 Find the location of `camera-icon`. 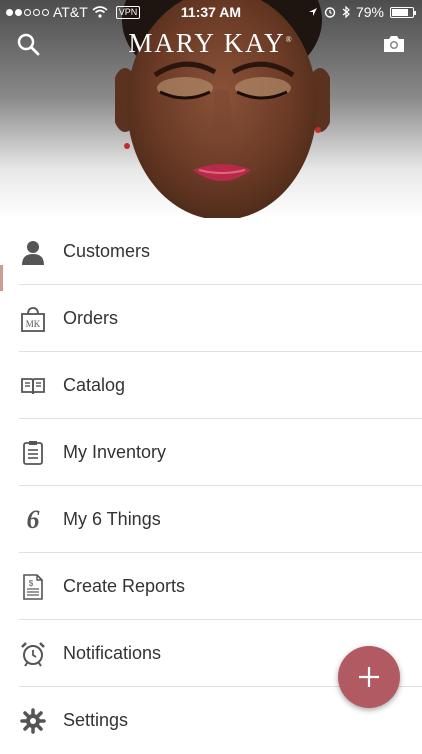

camera-icon is located at coordinates (394, 44).